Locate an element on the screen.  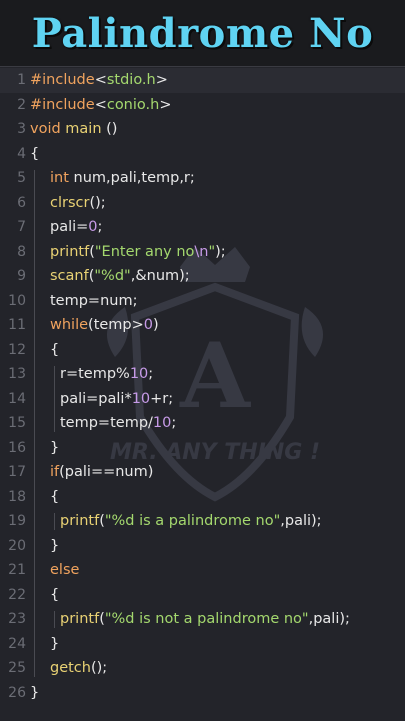
code-text: { is located at coordinates (35, 153).